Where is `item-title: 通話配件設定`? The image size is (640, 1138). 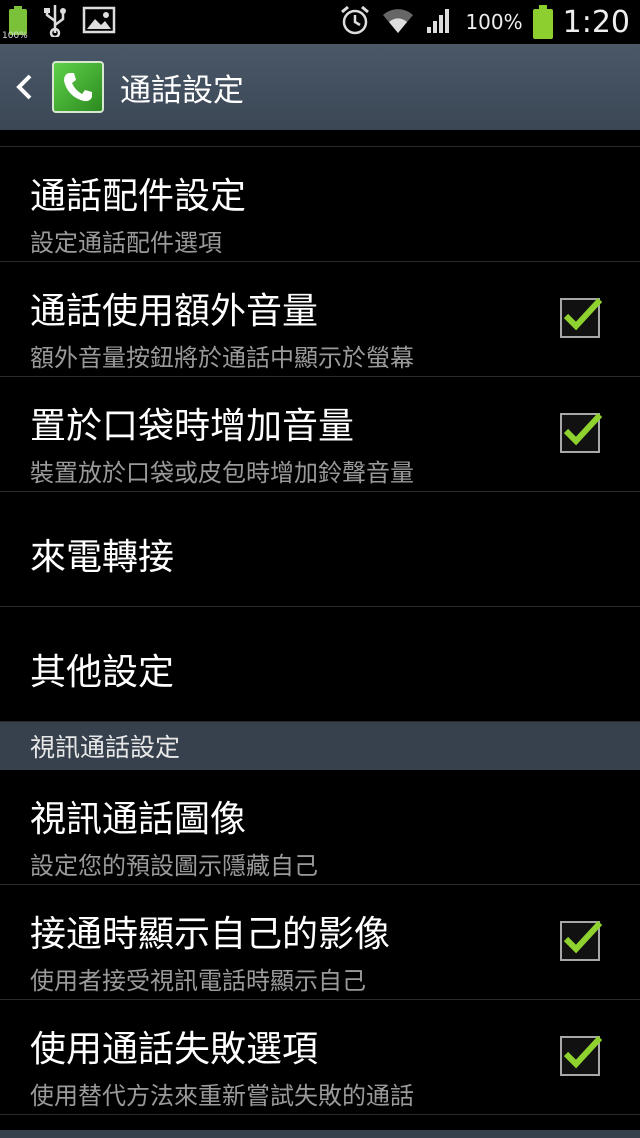
item-title: 通話配件設定 is located at coordinates (138, 196).